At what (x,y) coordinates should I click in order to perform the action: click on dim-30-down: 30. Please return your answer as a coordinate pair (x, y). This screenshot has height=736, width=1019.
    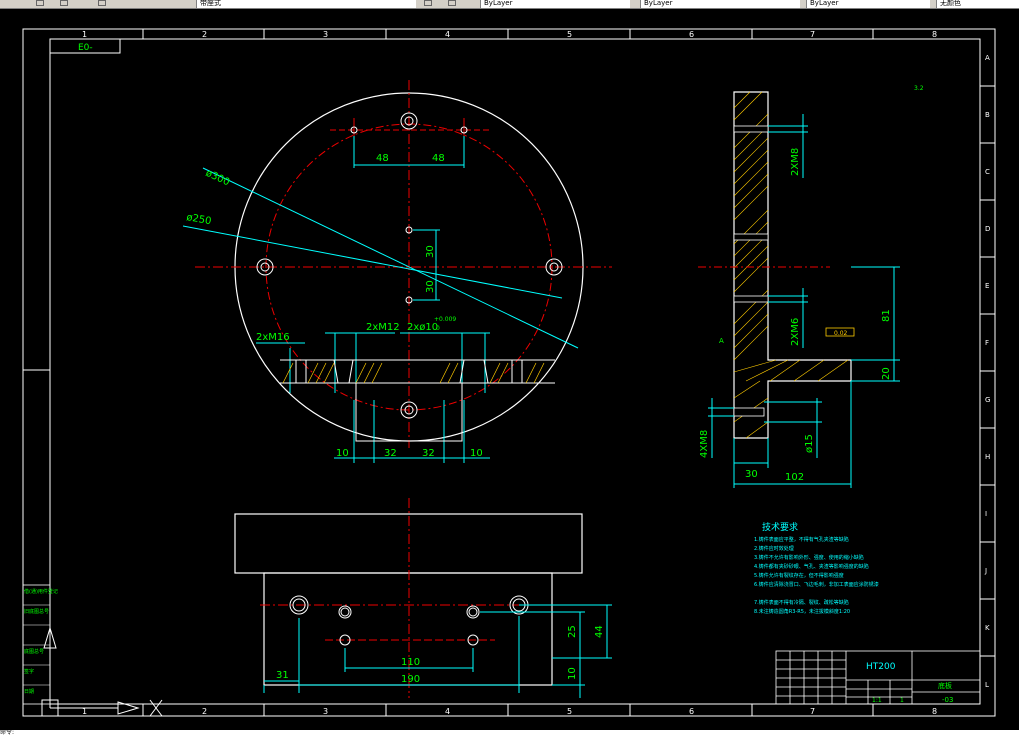
    Looking at the image, I should click on (430, 286).